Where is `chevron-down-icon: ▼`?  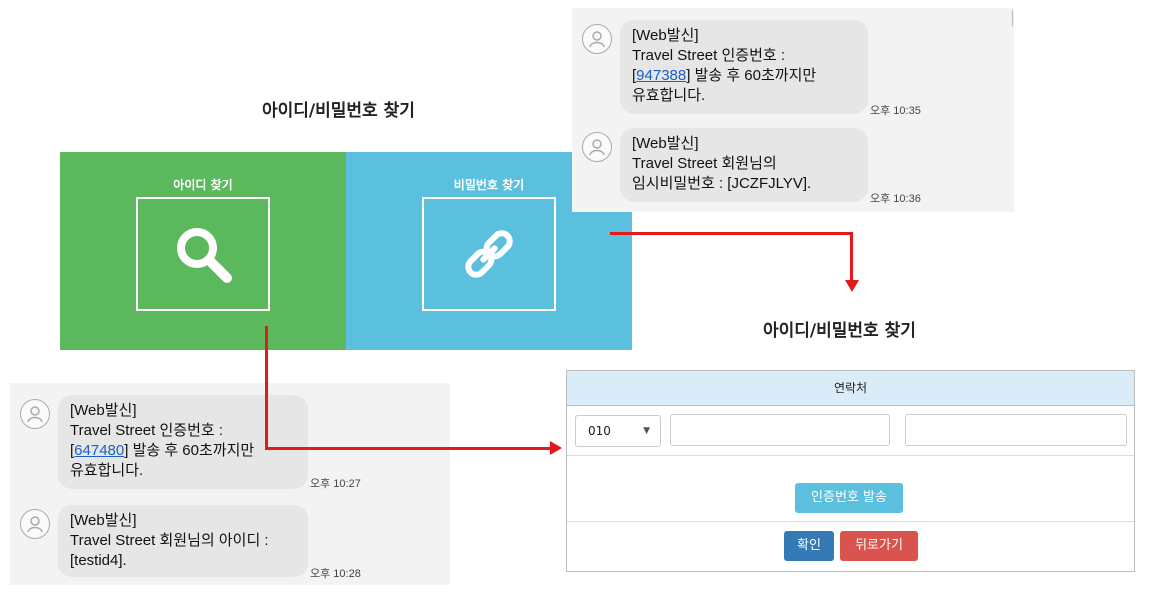 chevron-down-icon: ▼ is located at coordinates (646, 431).